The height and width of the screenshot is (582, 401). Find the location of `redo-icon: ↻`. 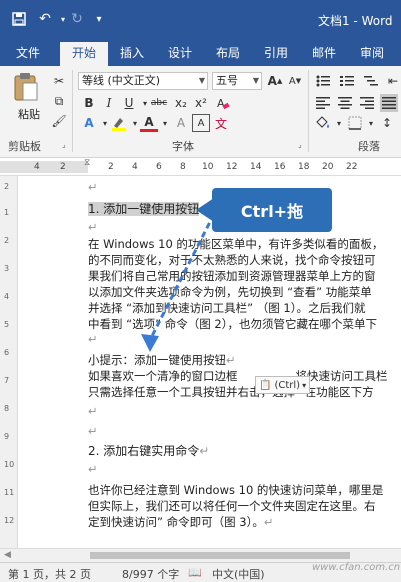

redo-icon: ↻ is located at coordinates (77, 19).